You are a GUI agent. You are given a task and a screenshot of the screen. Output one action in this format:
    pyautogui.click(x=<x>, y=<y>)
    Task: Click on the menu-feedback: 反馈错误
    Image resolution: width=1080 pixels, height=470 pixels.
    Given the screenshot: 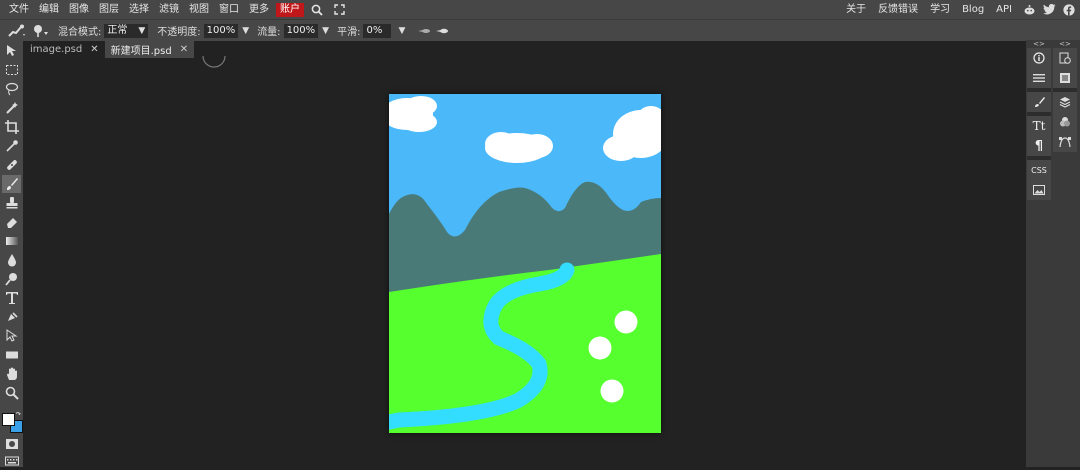 What is the action you would take?
    pyautogui.click(x=898, y=9)
    